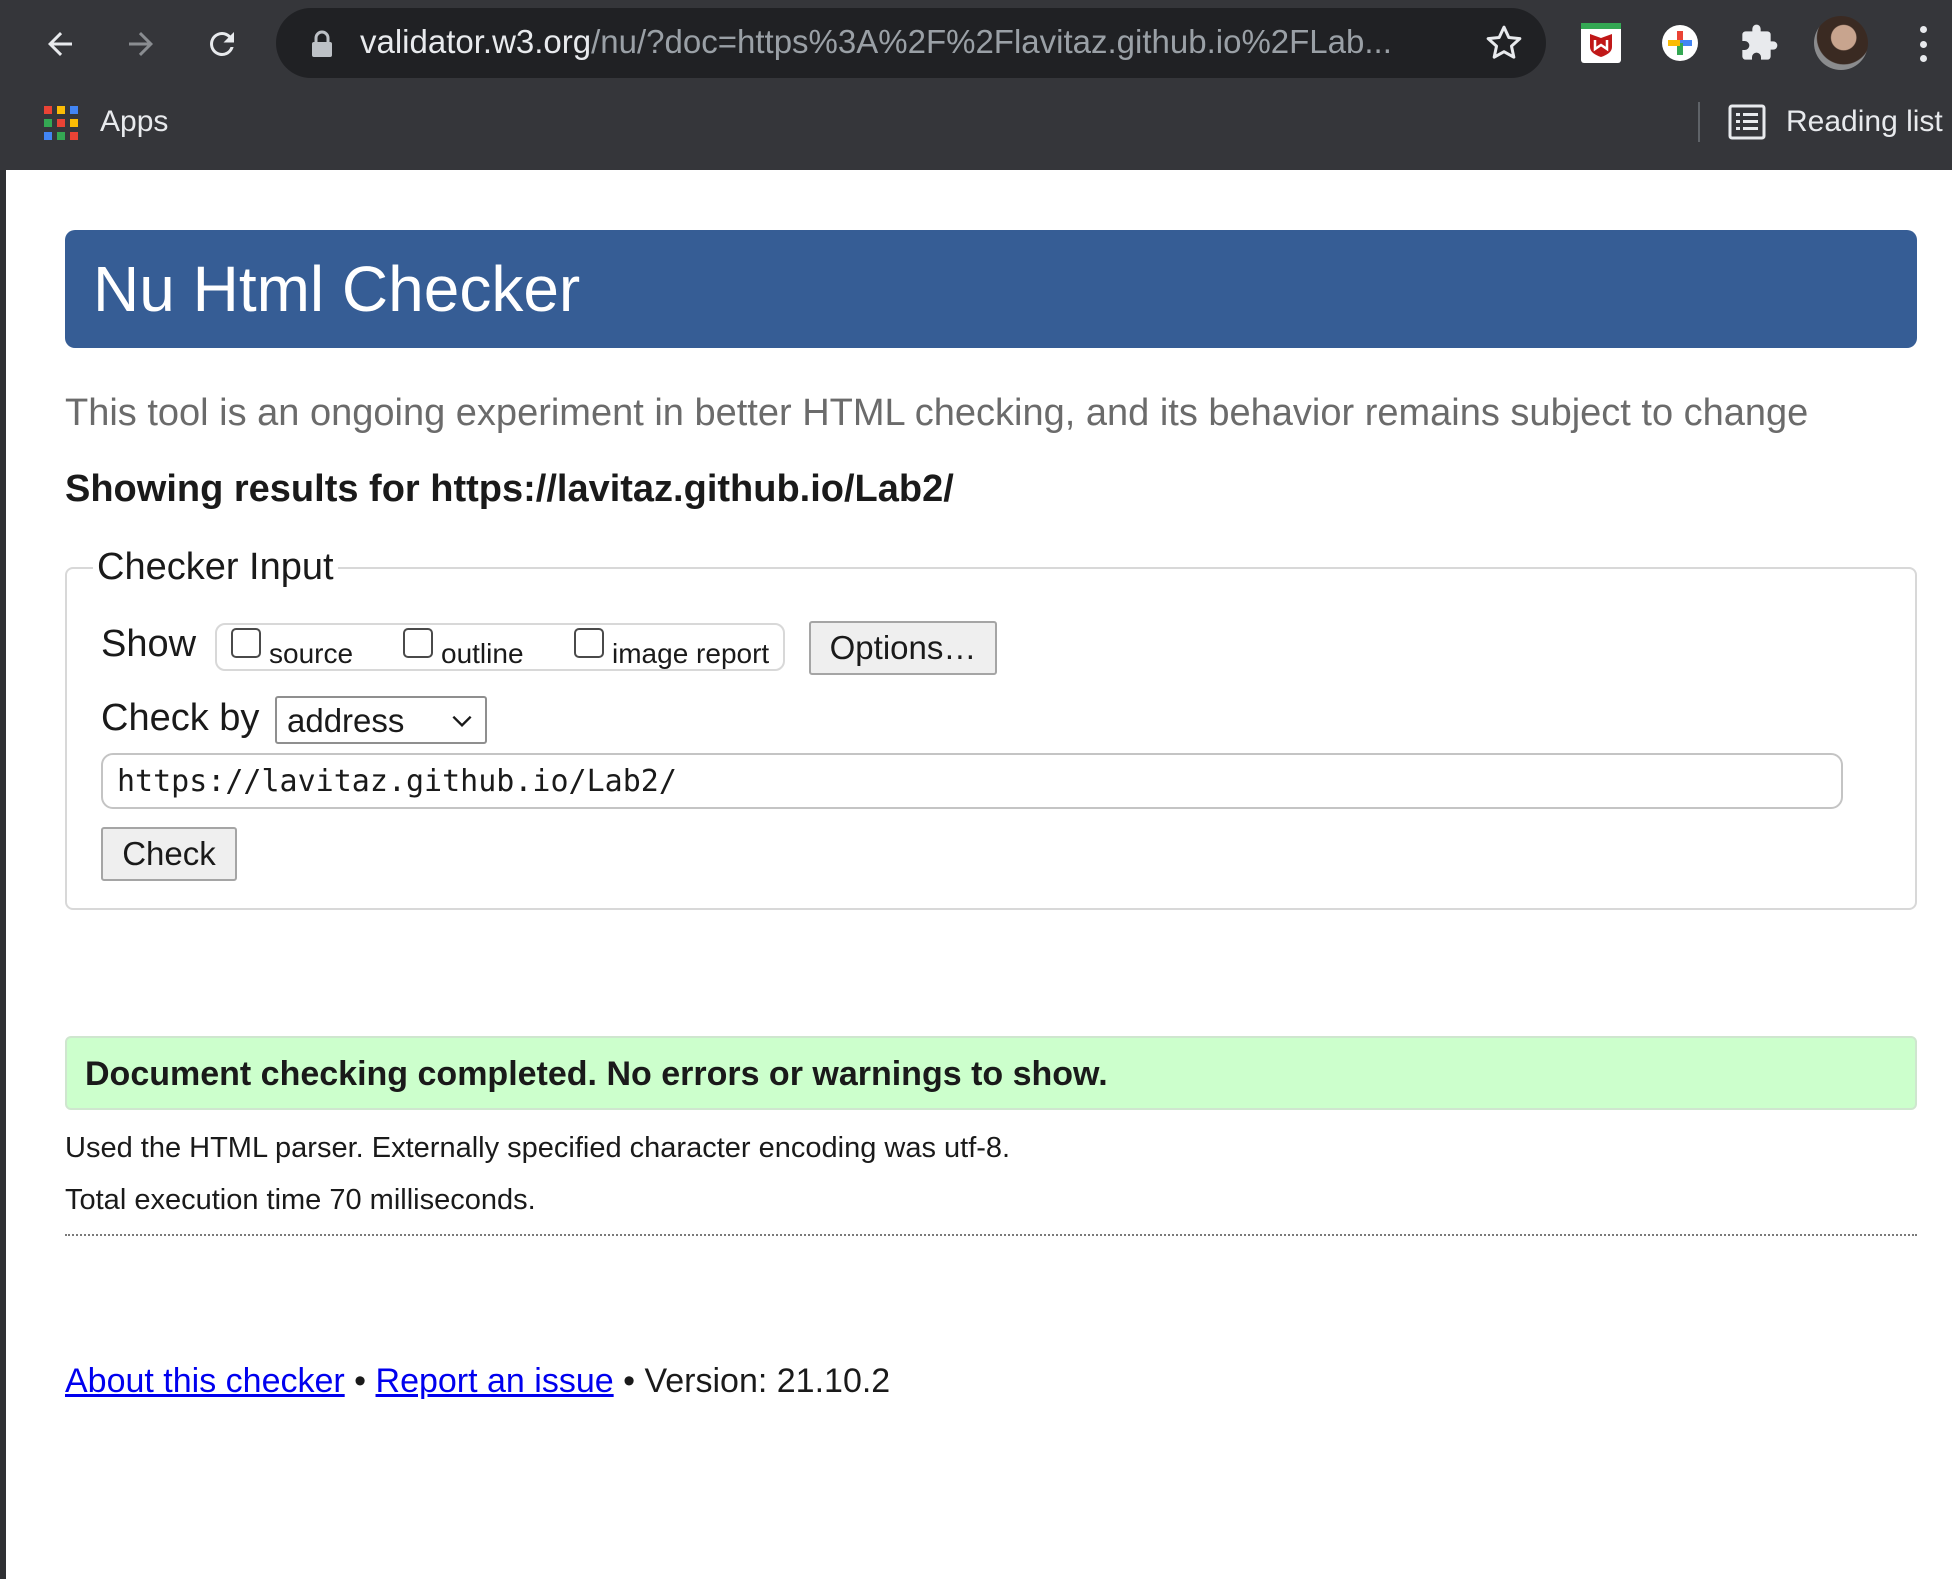  What do you see at coordinates (1699, 122) in the screenshot?
I see `bookmarks-divider` at bounding box center [1699, 122].